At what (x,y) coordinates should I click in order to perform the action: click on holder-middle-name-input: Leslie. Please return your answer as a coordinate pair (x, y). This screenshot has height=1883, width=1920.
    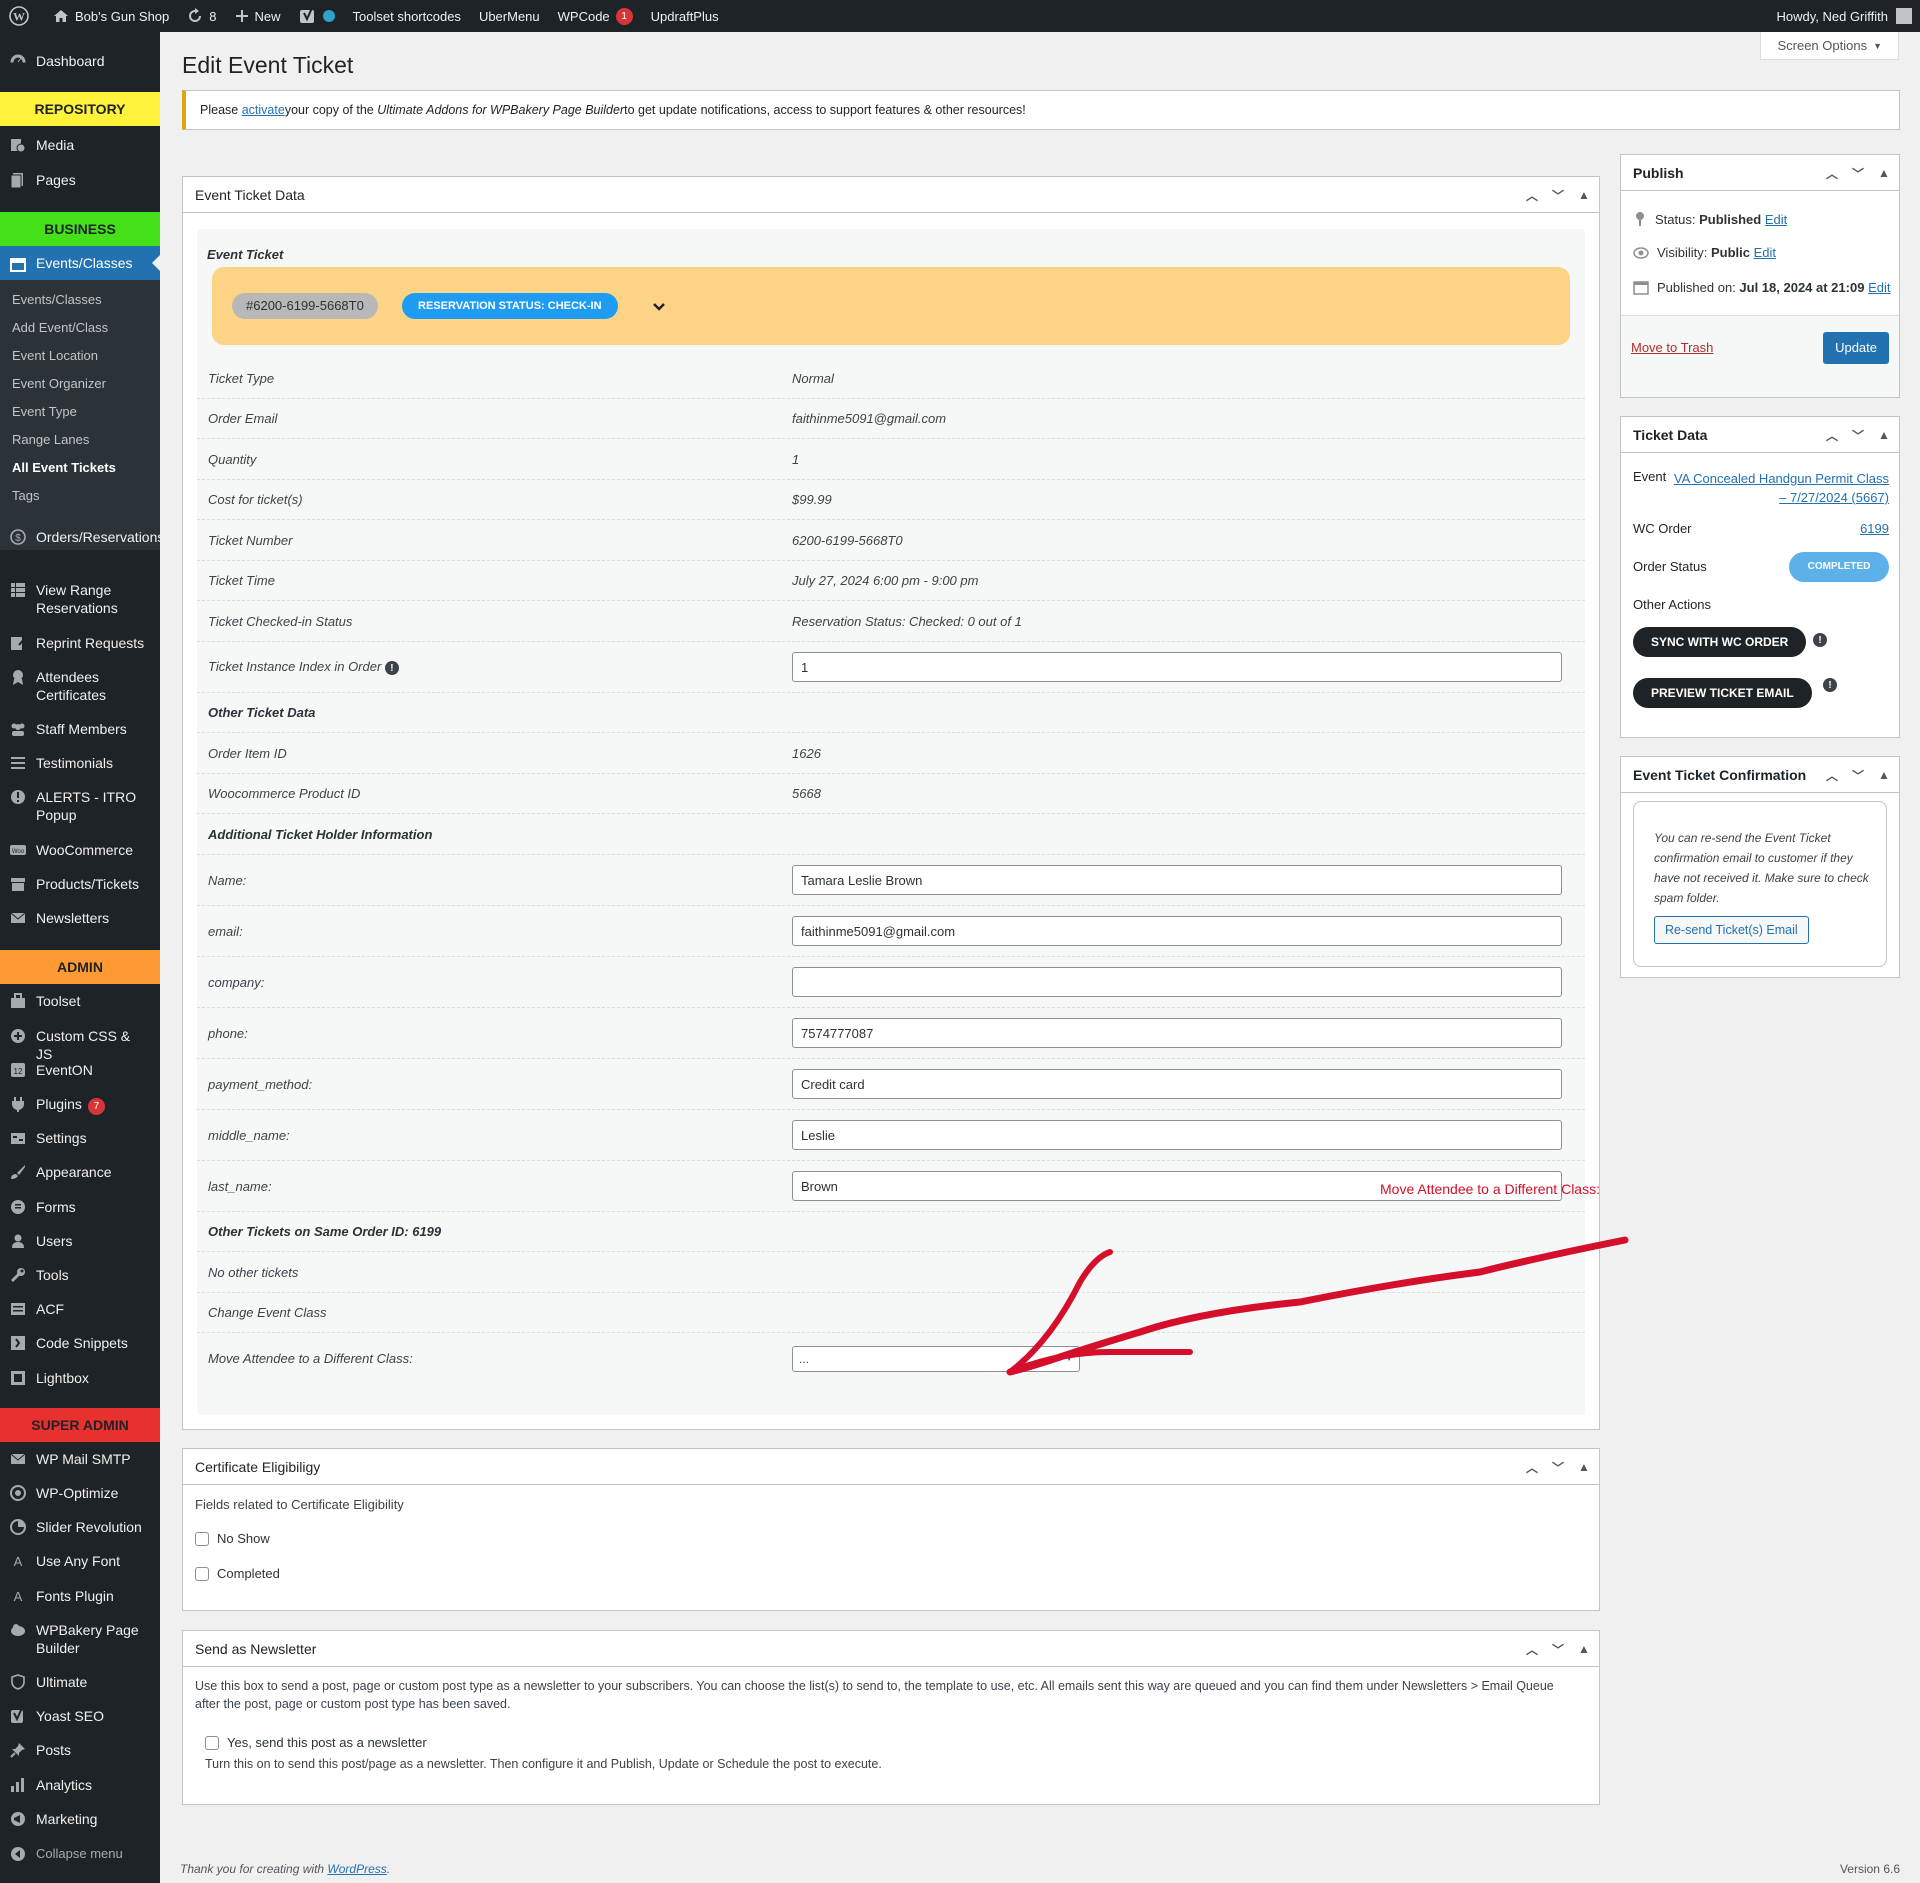
    Looking at the image, I should click on (1177, 1135).